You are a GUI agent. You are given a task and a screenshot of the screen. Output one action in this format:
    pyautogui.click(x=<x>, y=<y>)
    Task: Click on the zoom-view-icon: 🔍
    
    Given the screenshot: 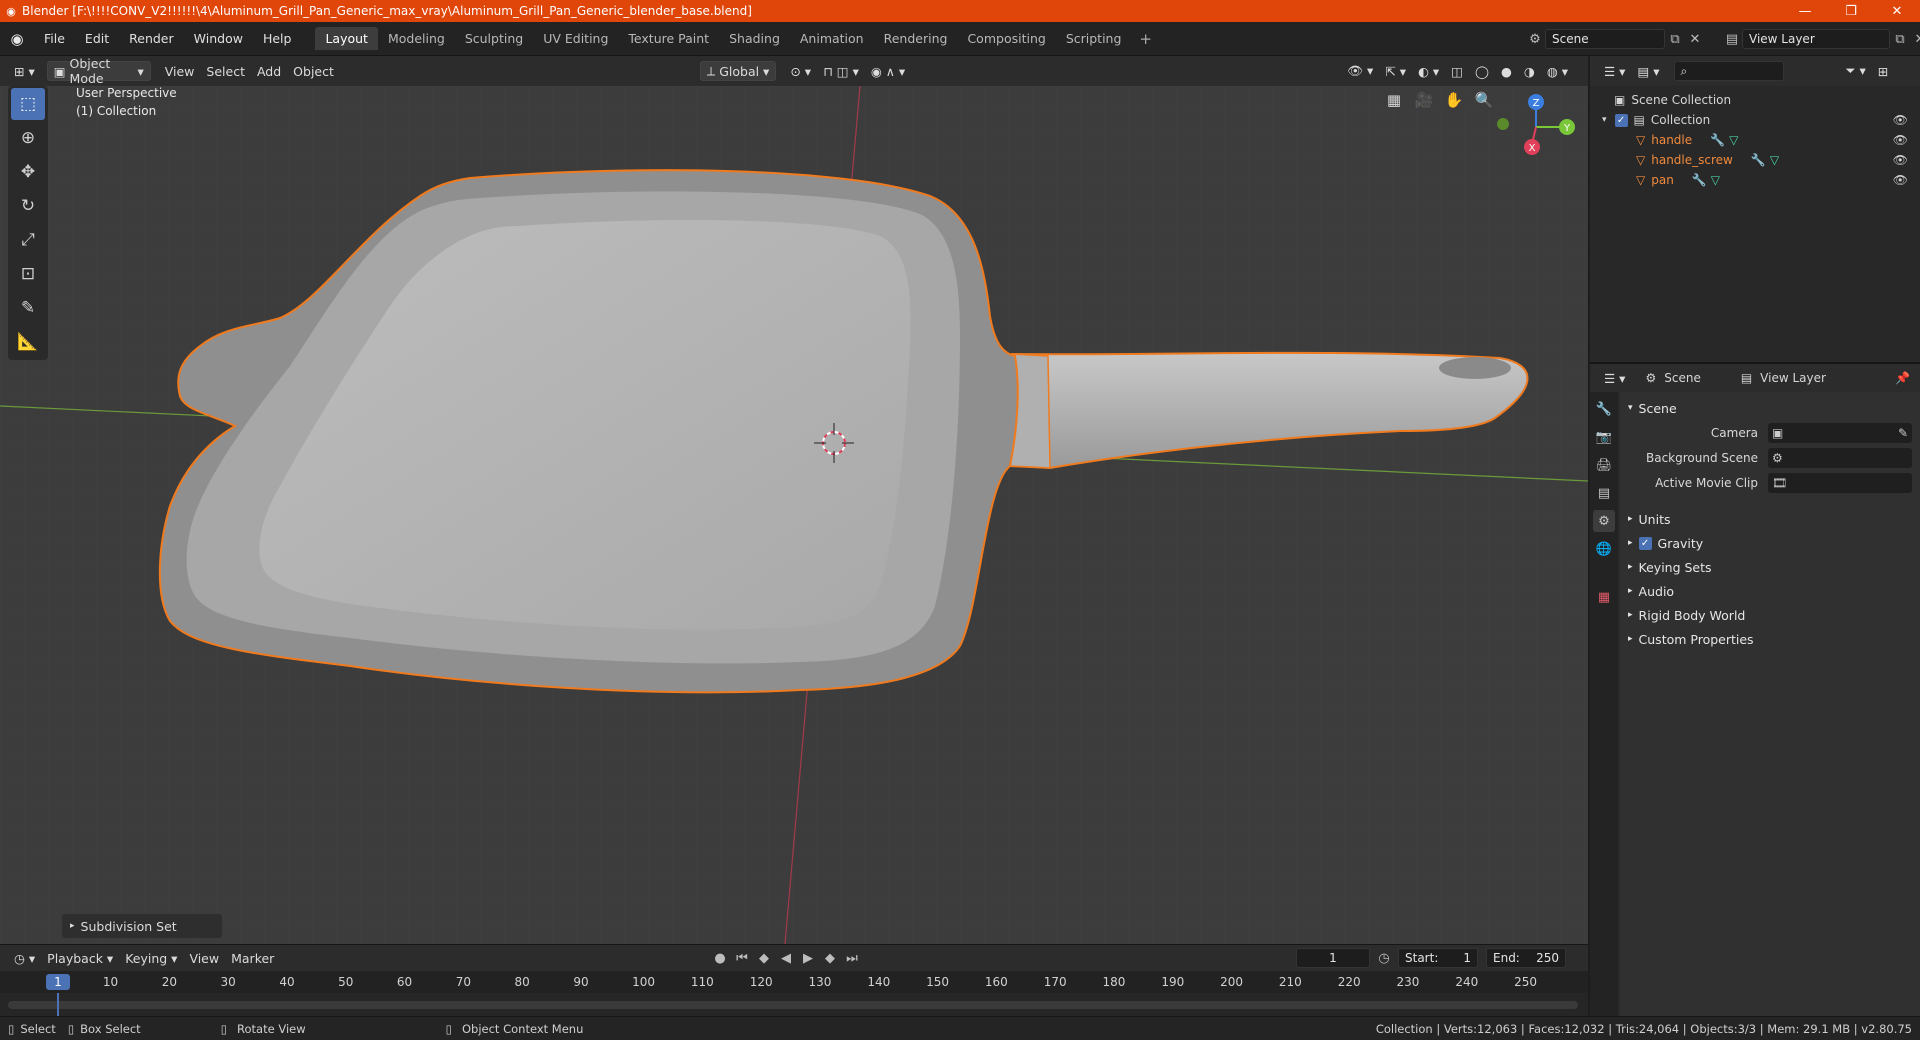 What is the action you would take?
    pyautogui.click(x=1484, y=100)
    